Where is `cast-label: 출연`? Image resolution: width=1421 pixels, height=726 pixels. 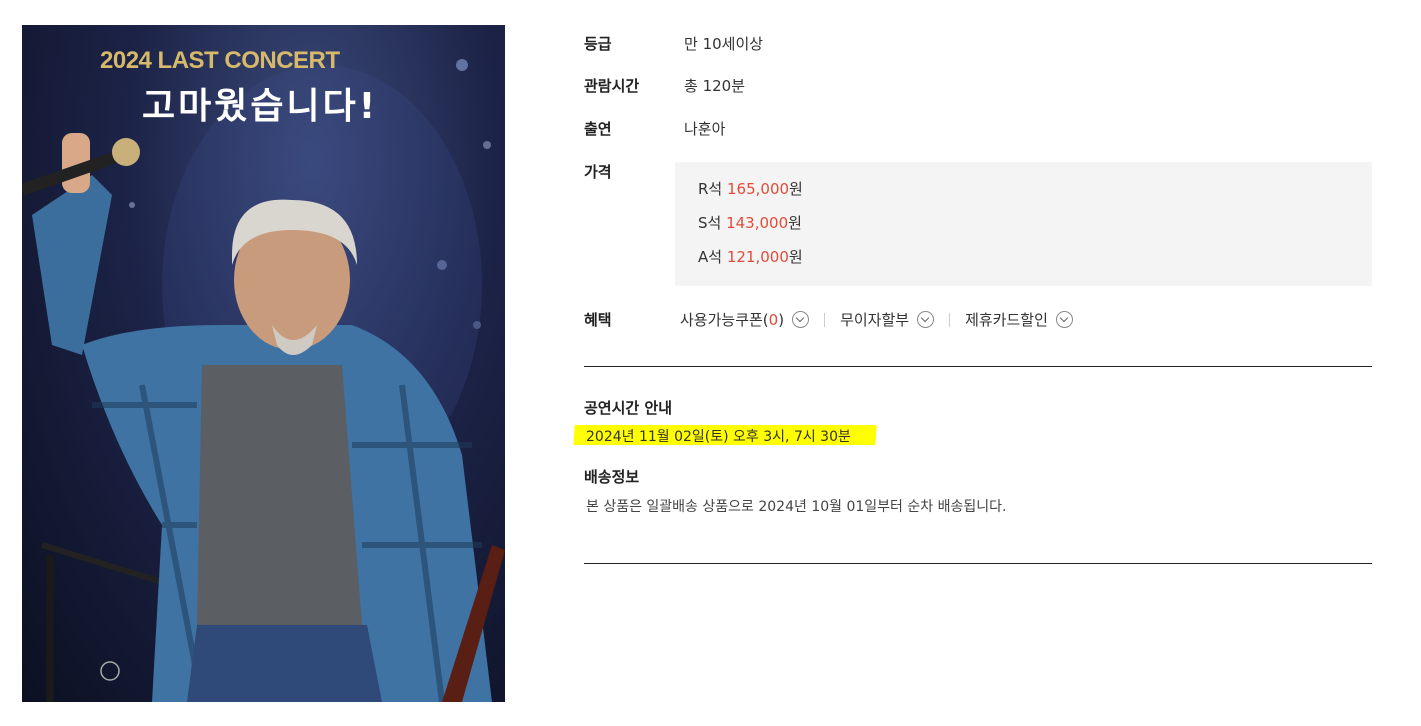 cast-label: 출연 is located at coordinates (598, 129).